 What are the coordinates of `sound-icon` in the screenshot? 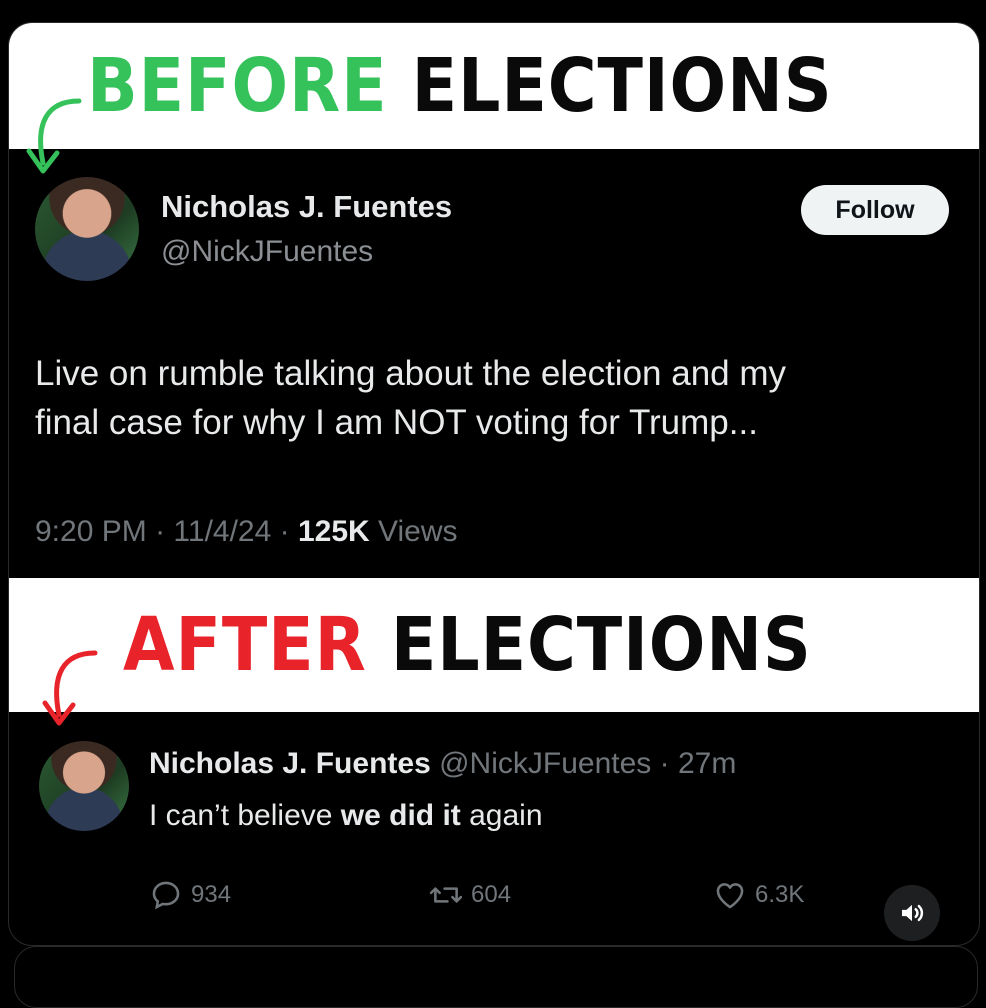 It's located at (913, 913).